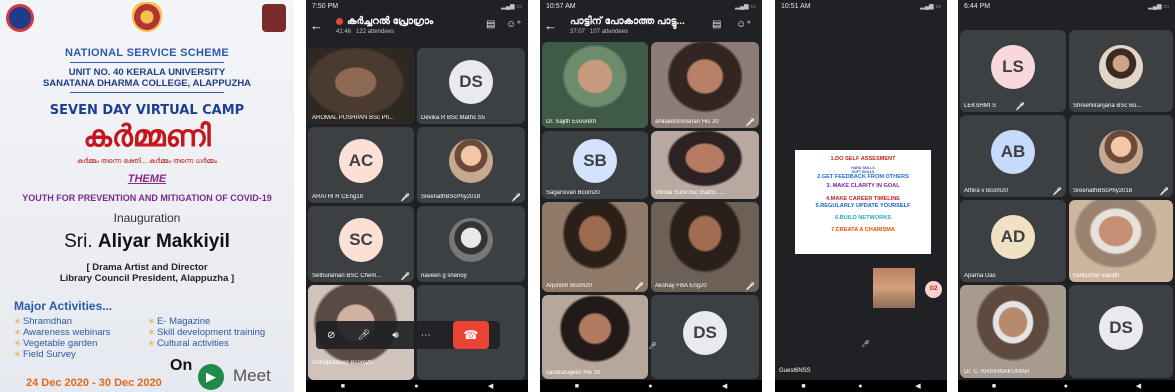 The height and width of the screenshot is (392, 1175). What do you see at coordinates (337, 197) in the screenshot?
I see `participant-name: ARATHI R CEng18` at bounding box center [337, 197].